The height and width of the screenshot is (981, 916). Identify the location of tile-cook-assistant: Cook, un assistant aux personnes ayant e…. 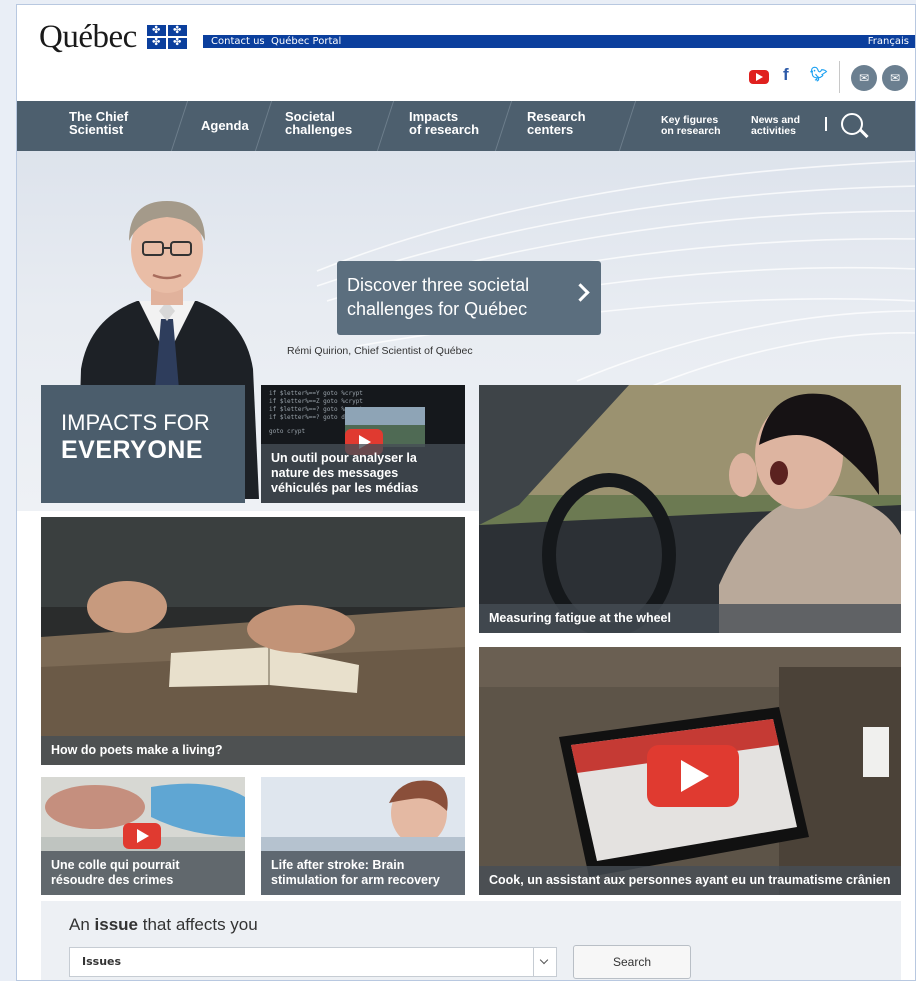
(690, 771).